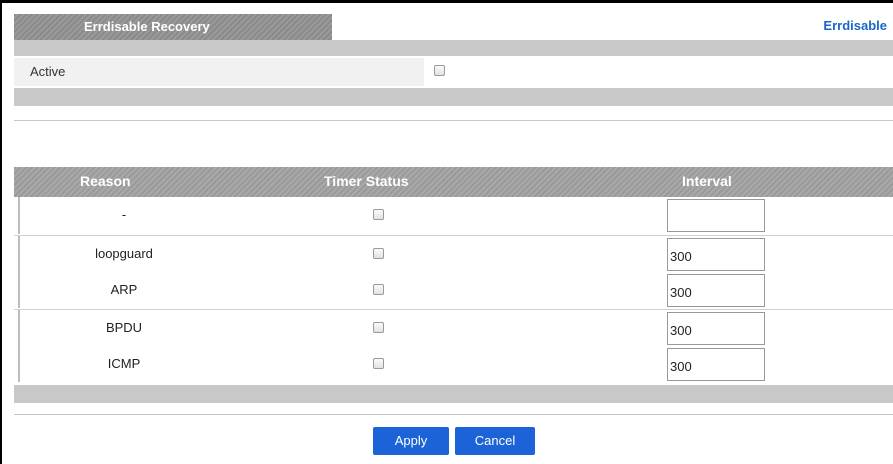 This screenshot has width=893, height=464. I want to click on active-checkbox, so click(439, 70).